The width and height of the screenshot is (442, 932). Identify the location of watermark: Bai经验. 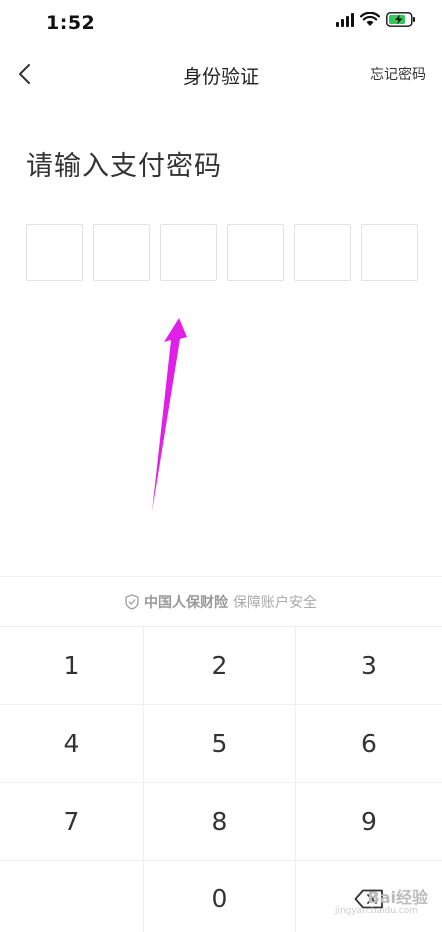
(397, 897).